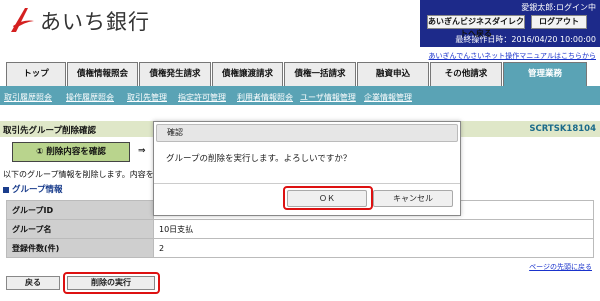 The width and height of the screenshot is (600, 301). I want to click on return-direct-button: あいぎんビジネスダイレクトへ戻る, so click(476, 26).